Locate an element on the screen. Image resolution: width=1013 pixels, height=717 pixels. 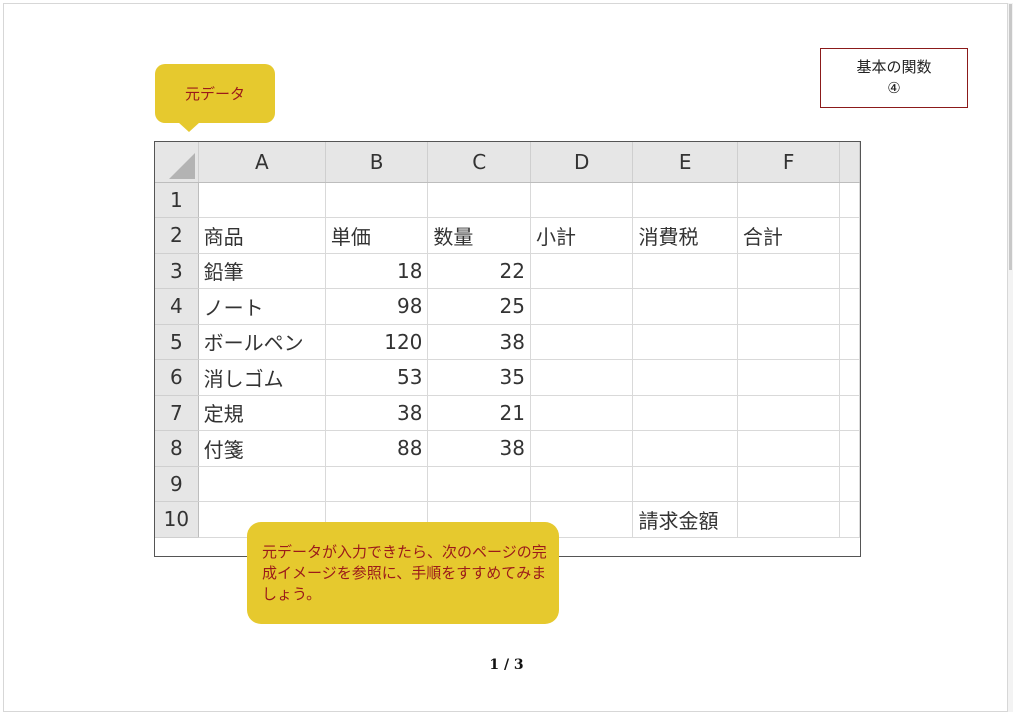
table-row: 4 ノート 98 25 is located at coordinates (507, 306).